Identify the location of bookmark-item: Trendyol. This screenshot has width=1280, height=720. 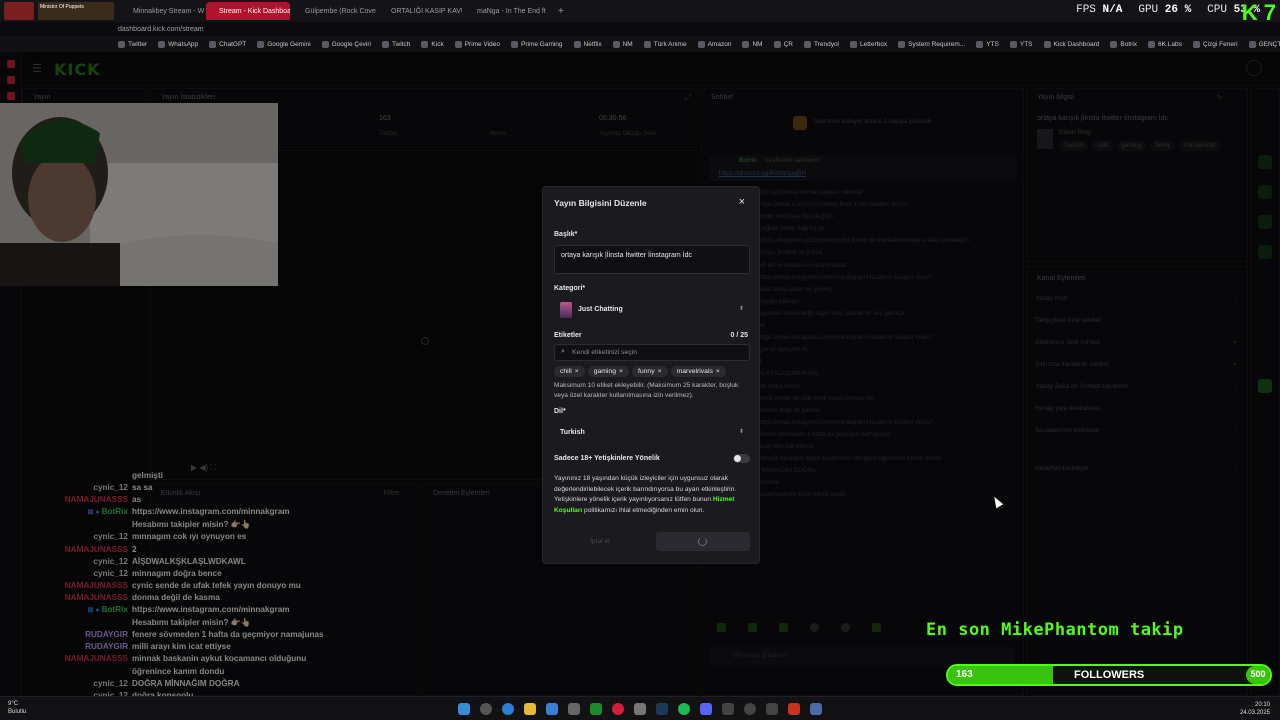
(821, 44).